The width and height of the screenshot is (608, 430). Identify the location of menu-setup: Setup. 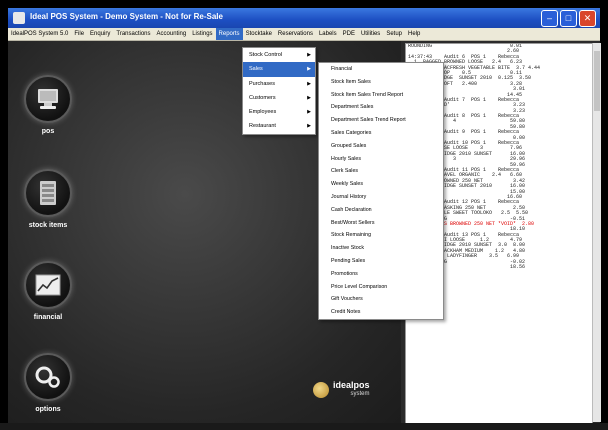
(394, 34).